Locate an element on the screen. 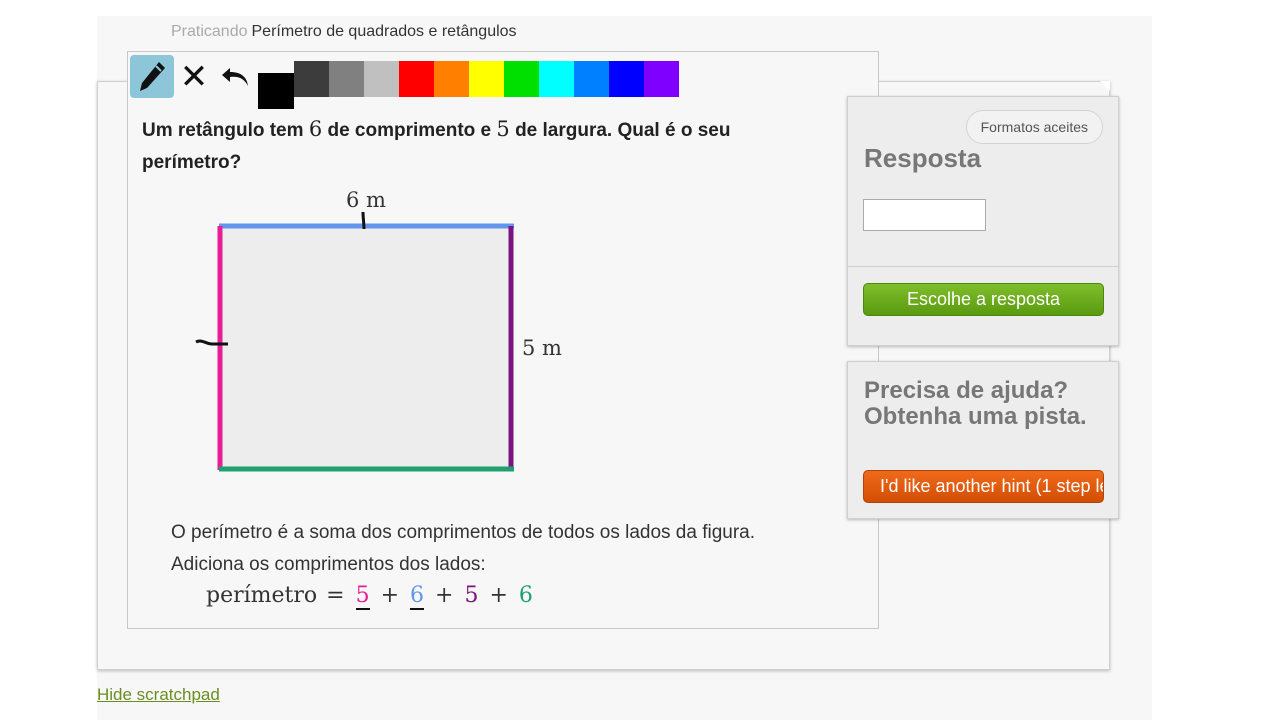 The image size is (1280, 720). breadcrumb-title: Perímetro de quadrados e retângulos is located at coordinates (384, 31).